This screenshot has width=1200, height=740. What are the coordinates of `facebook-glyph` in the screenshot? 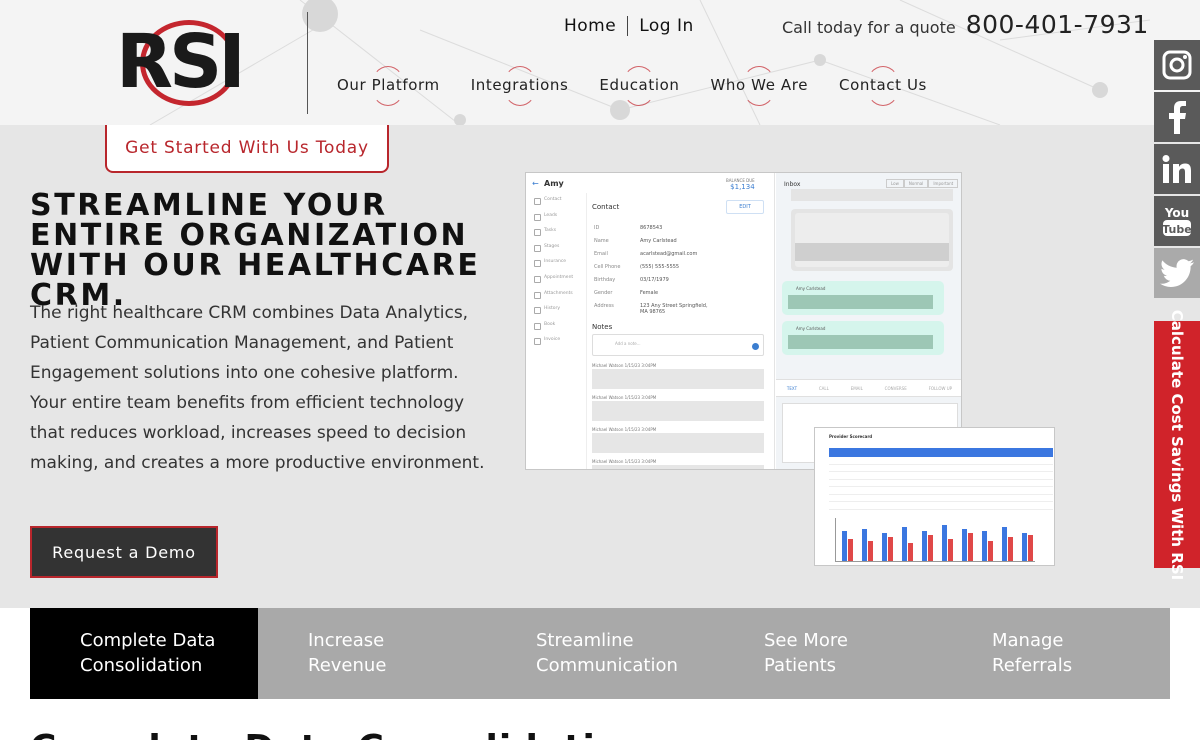 It's located at (1177, 117).